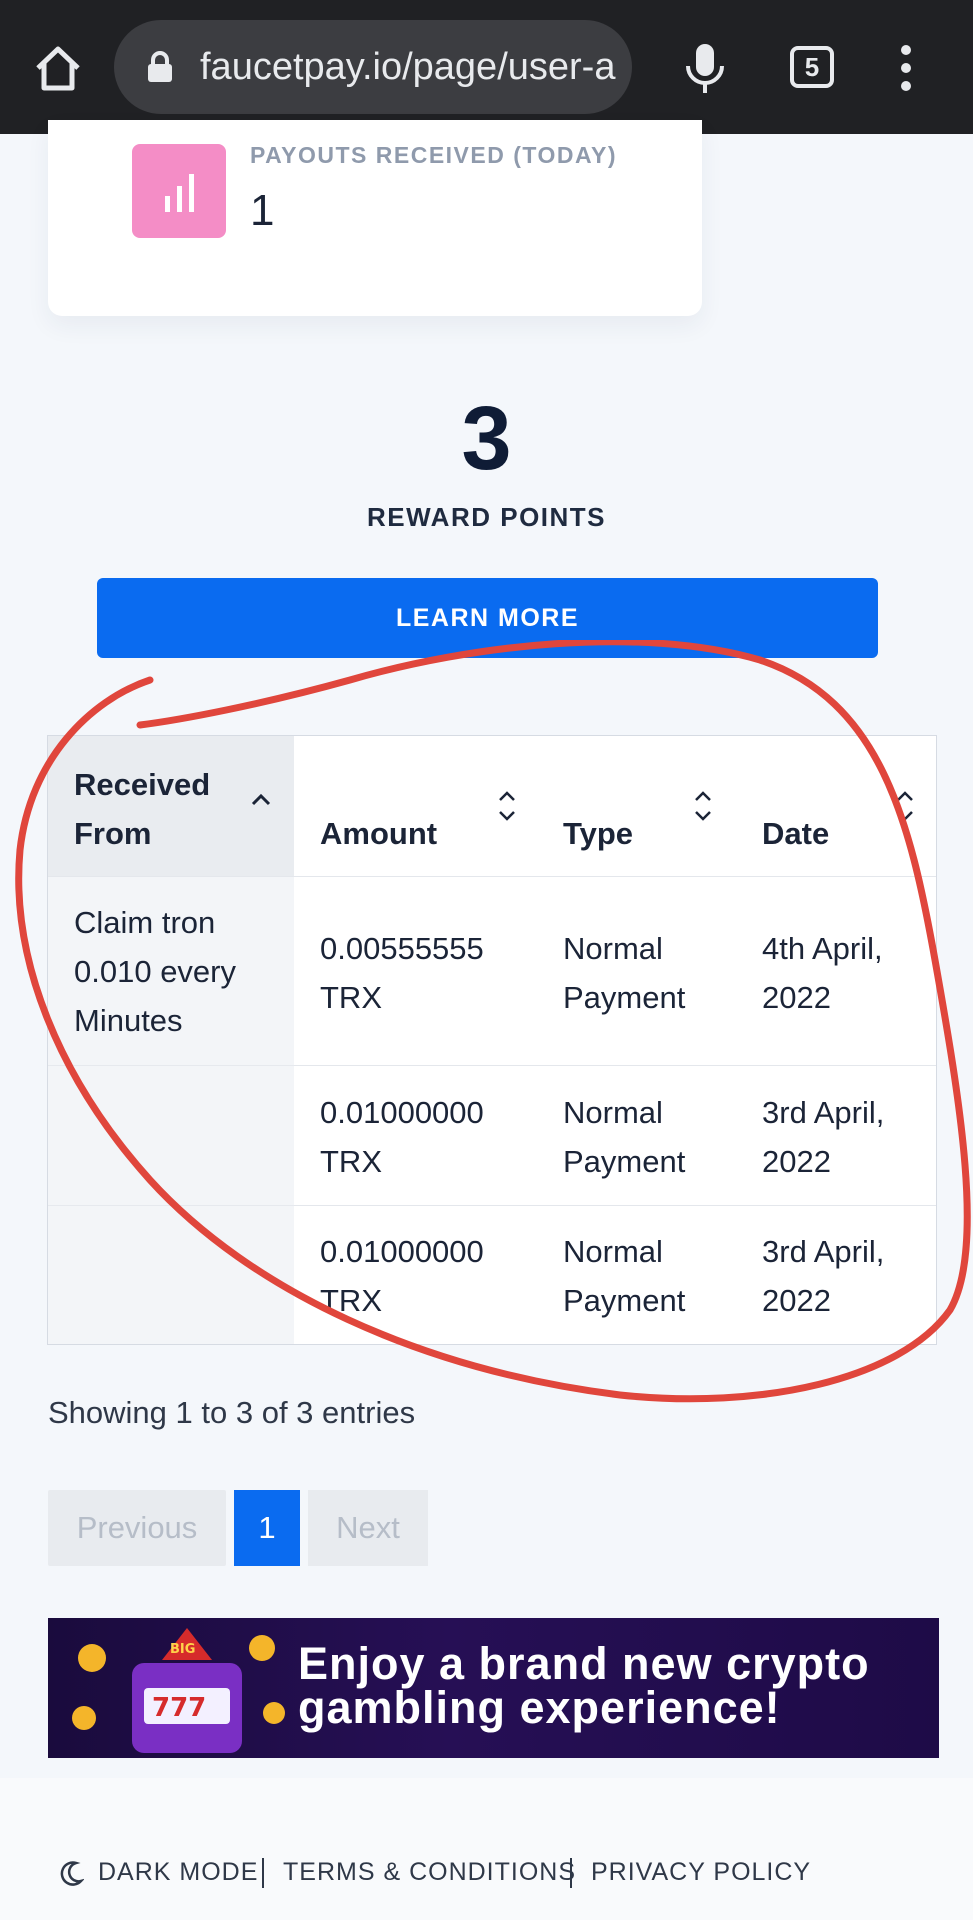 The width and height of the screenshot is (973, 1920). What do you see at coordinates (705, 68) in the screenshot?
I see `microphone-icon` at bounding box center [705, 68].